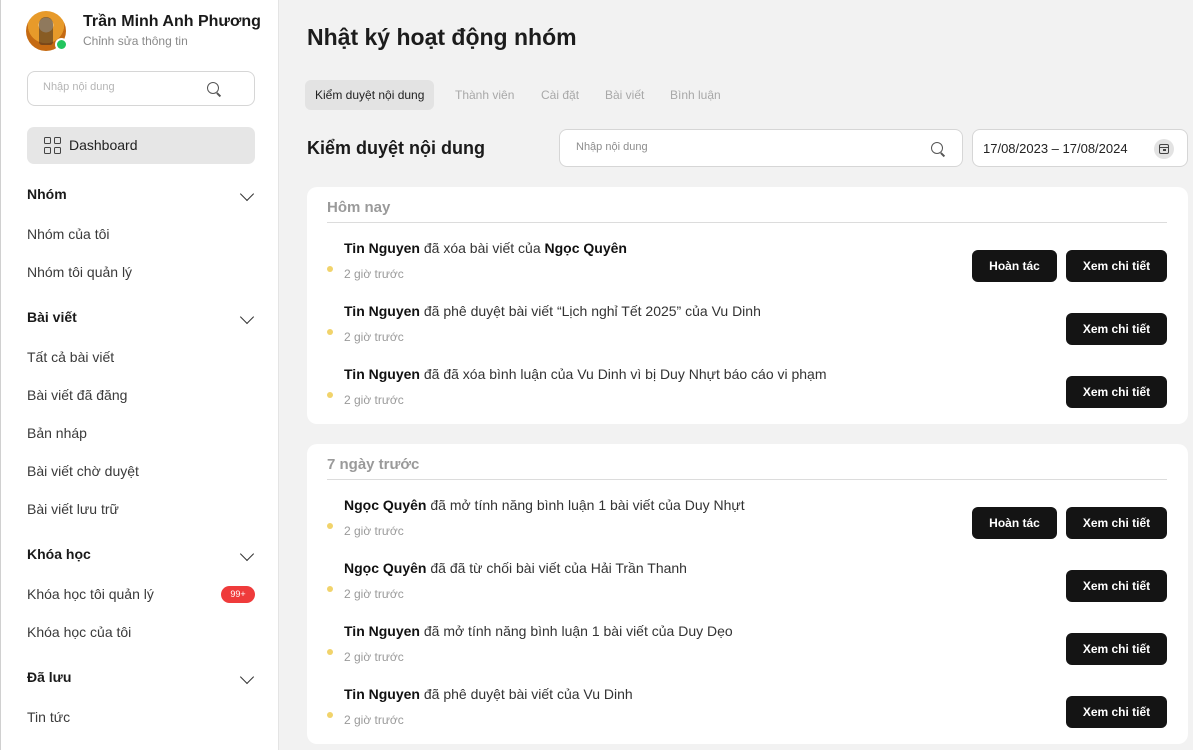  I want to click on calendar-button, so click(1164, 149).